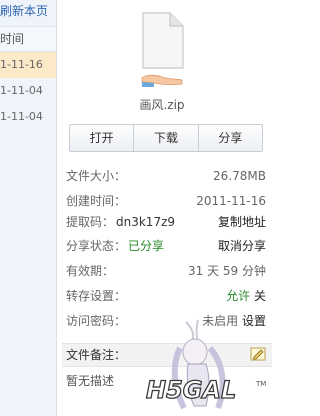 Image resolution: width=320 pixels, height=416 pixels. Describe the element at coordinates (242, 222) in the screenshot. I see `copy-link-button: 复制地址` at that location.